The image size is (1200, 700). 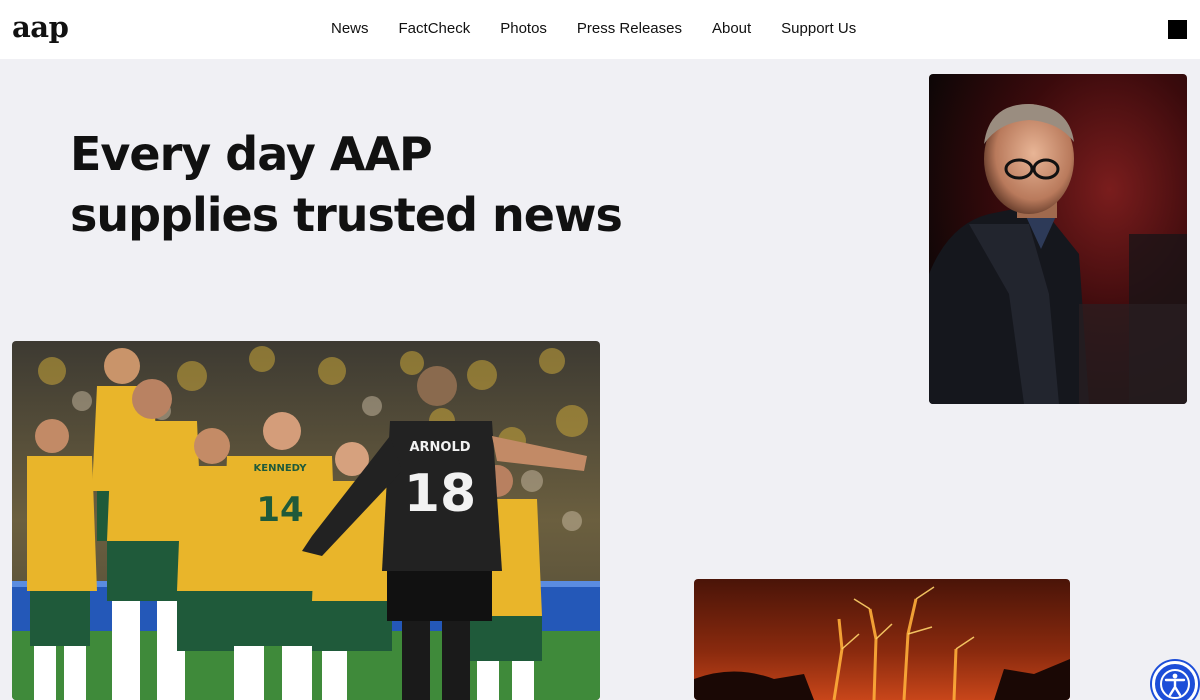 What do you see at coordinates (251, 154) in the screenshot?
I see `hero-title-line1: Every day AAP` at bounding box center [251, 154].